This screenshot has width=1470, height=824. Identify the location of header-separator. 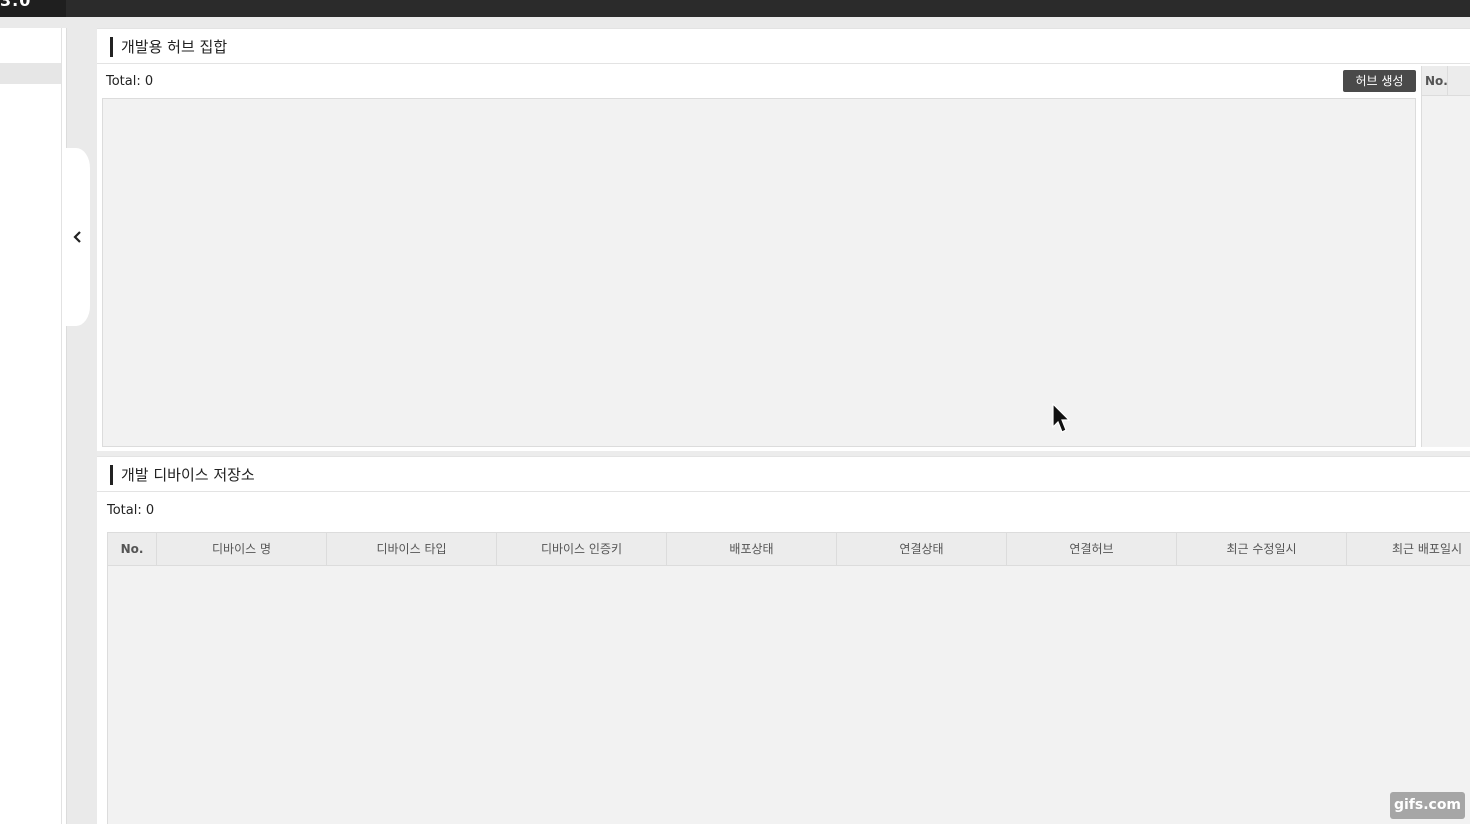
(1447, 81).